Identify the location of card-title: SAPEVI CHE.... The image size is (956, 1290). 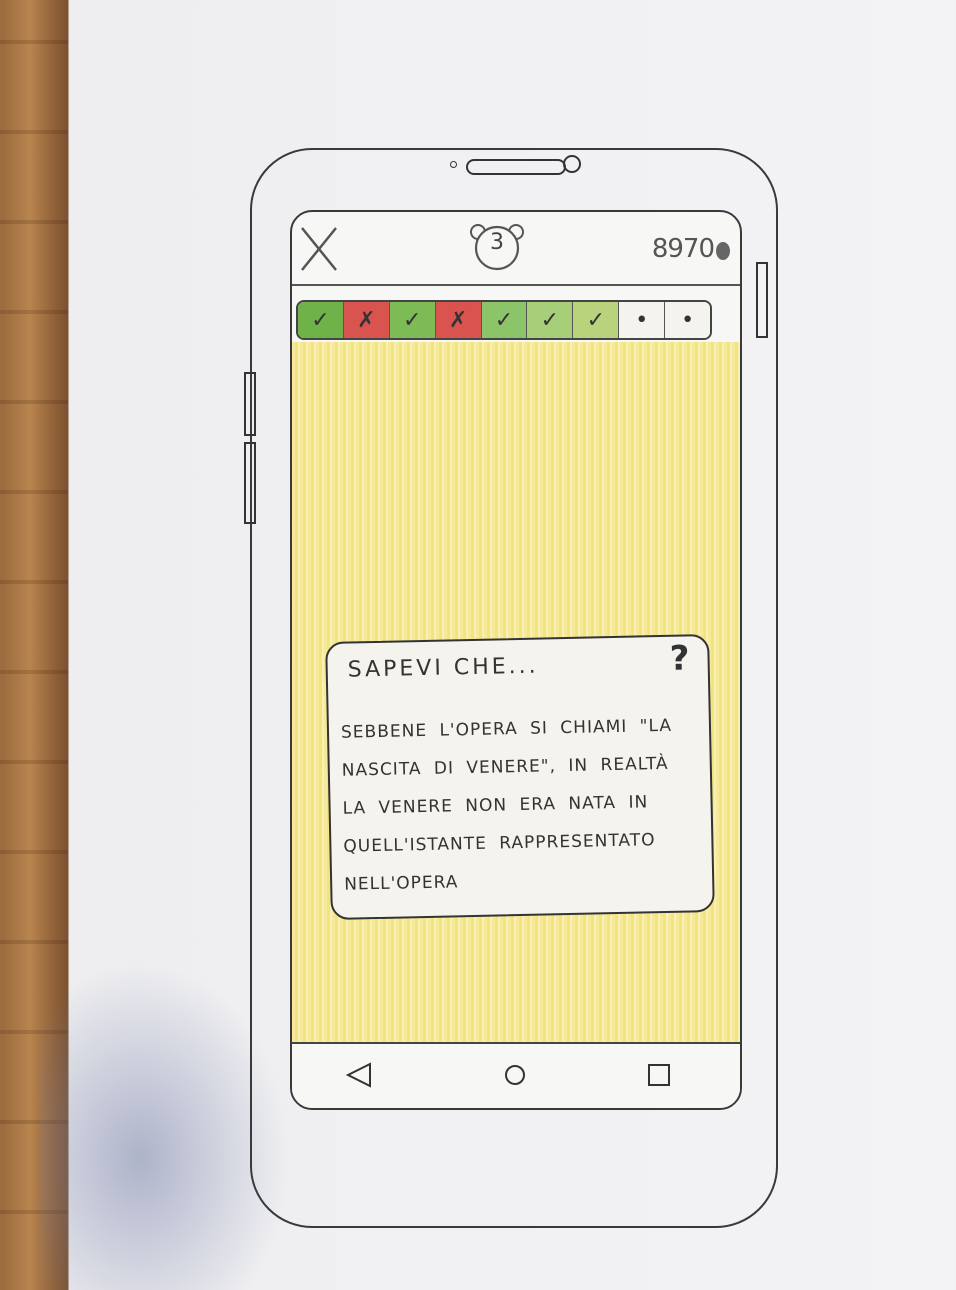
(443, 668).